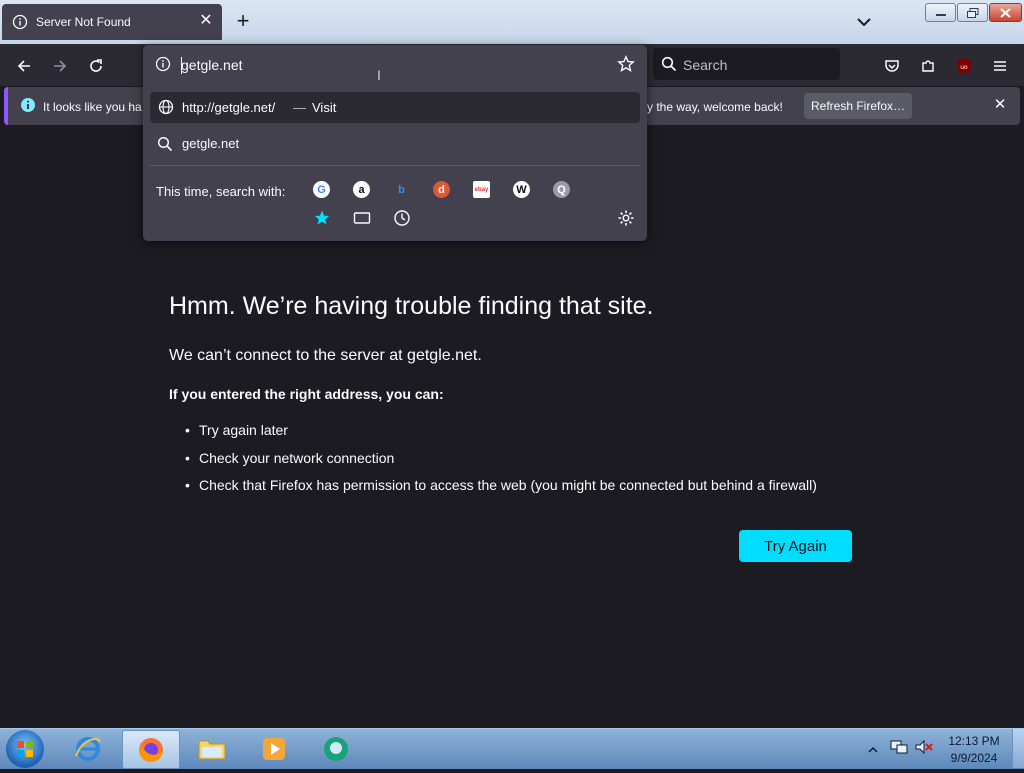  I want to click on divider, so click(395, 165).